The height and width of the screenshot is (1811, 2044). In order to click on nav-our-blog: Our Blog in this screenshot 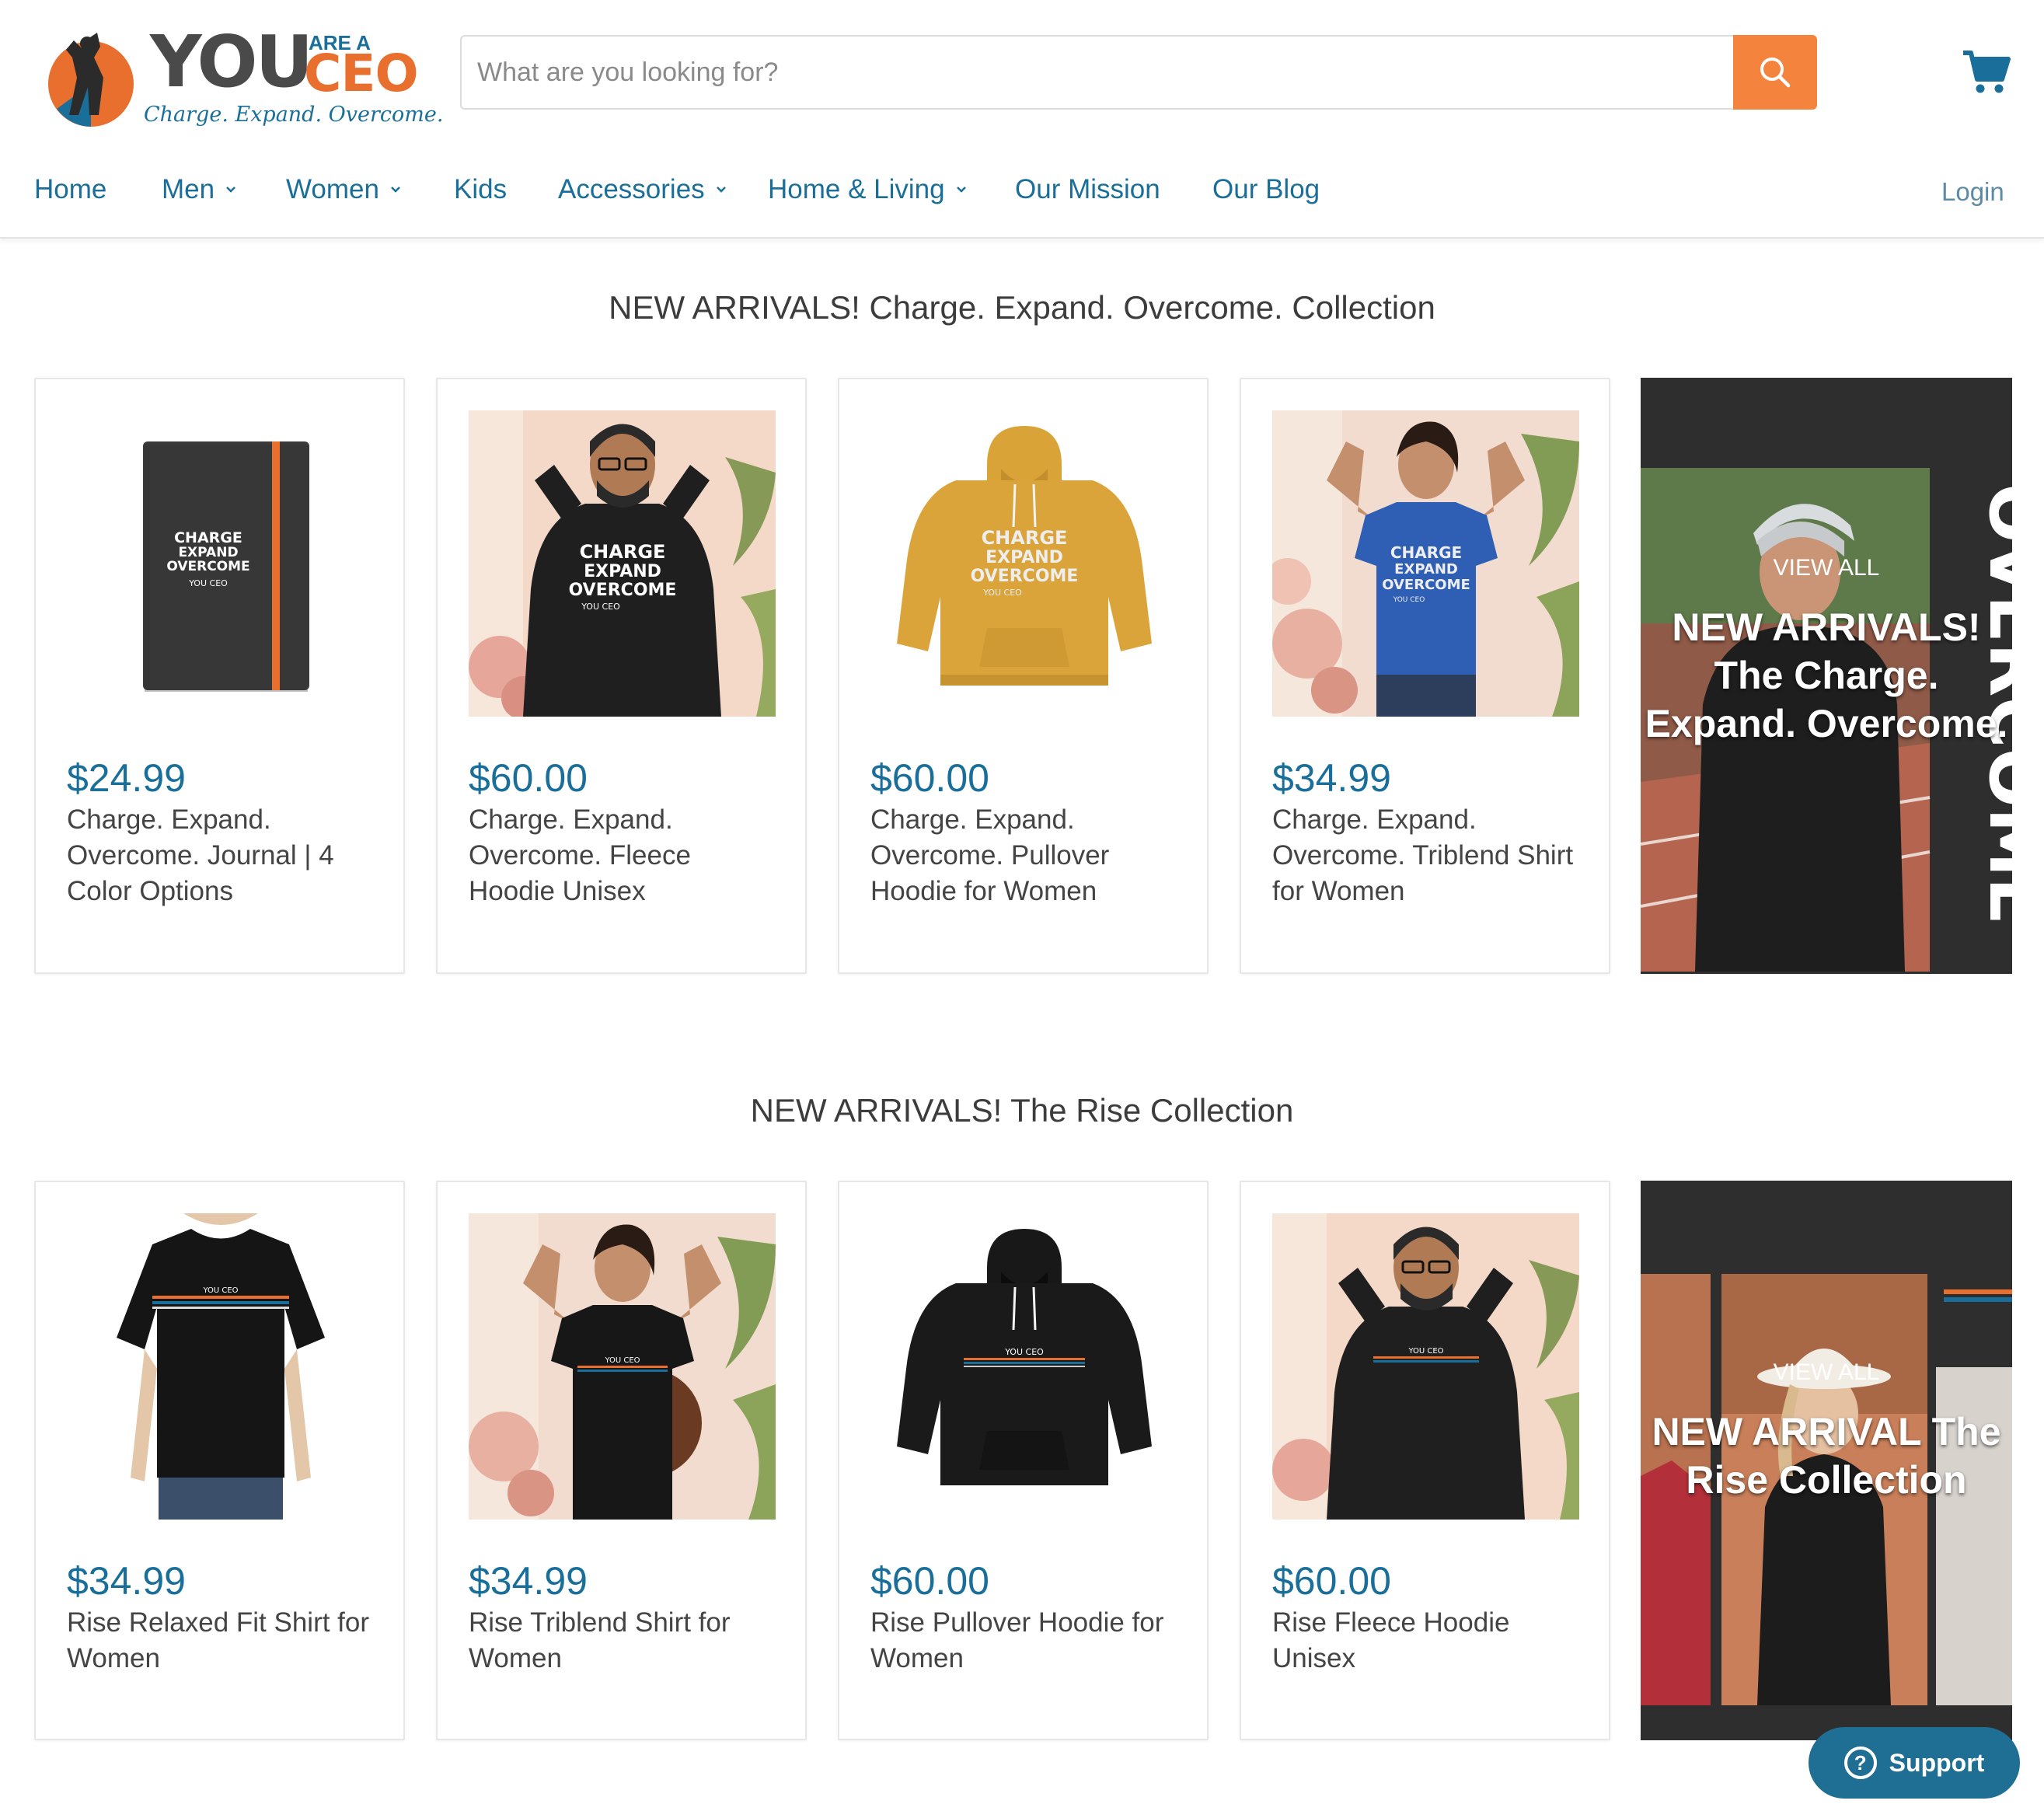, I will do `click(1266, 189)`.